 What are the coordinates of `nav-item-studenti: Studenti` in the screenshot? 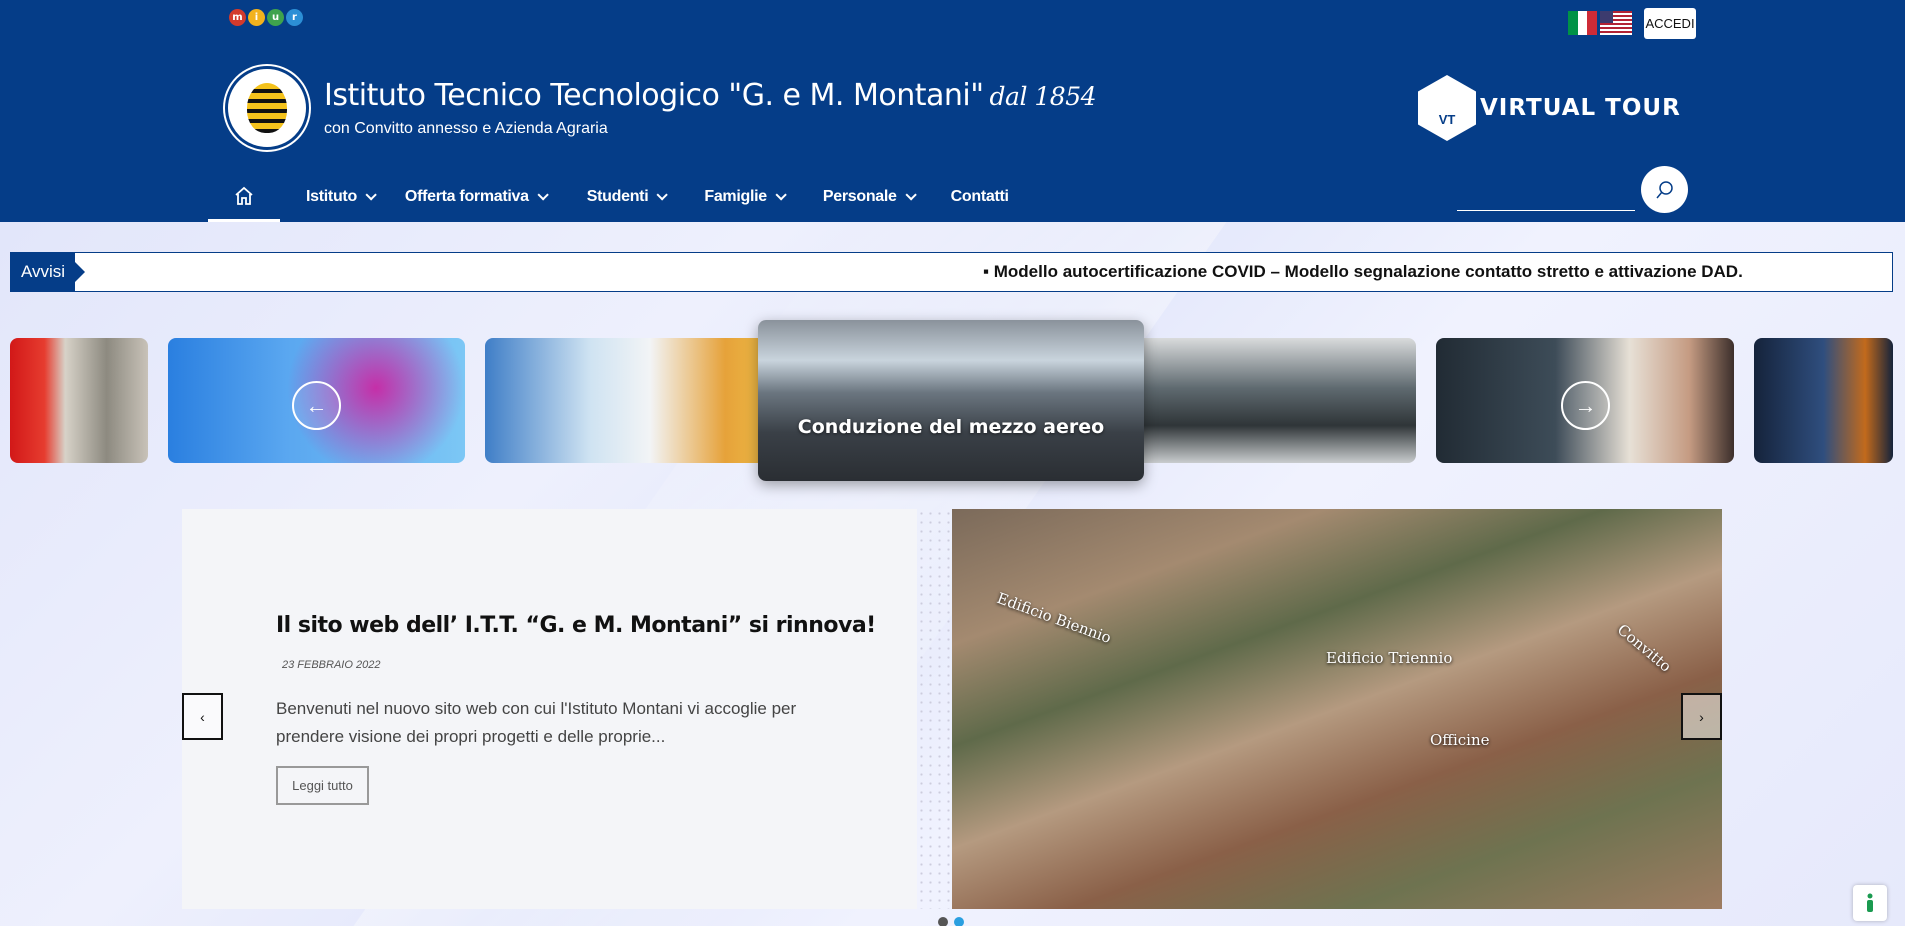 It's located at (627, 197).